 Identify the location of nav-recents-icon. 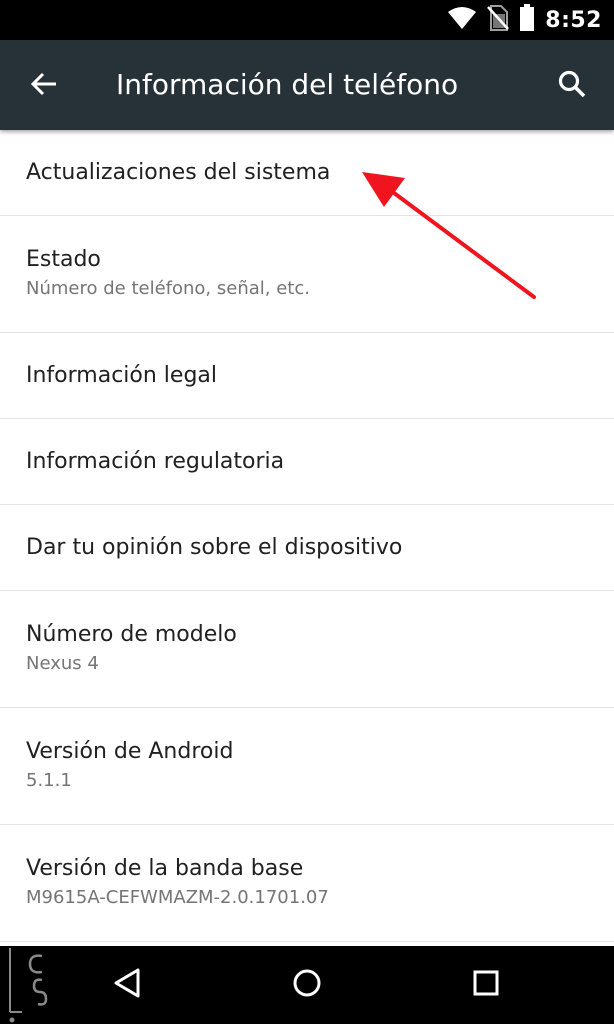
(486, 985).